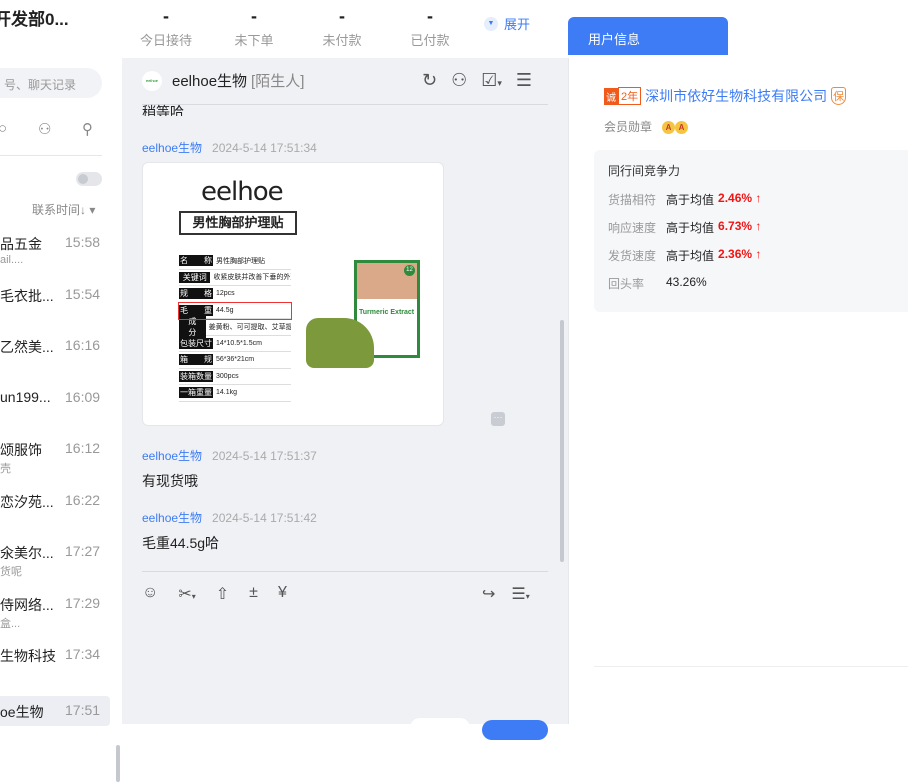 This screenshot has height=782, width=908. Describe the element at coordinates (282, 594) in the screenshot. I see `yuan-icon: ¥` at that location.